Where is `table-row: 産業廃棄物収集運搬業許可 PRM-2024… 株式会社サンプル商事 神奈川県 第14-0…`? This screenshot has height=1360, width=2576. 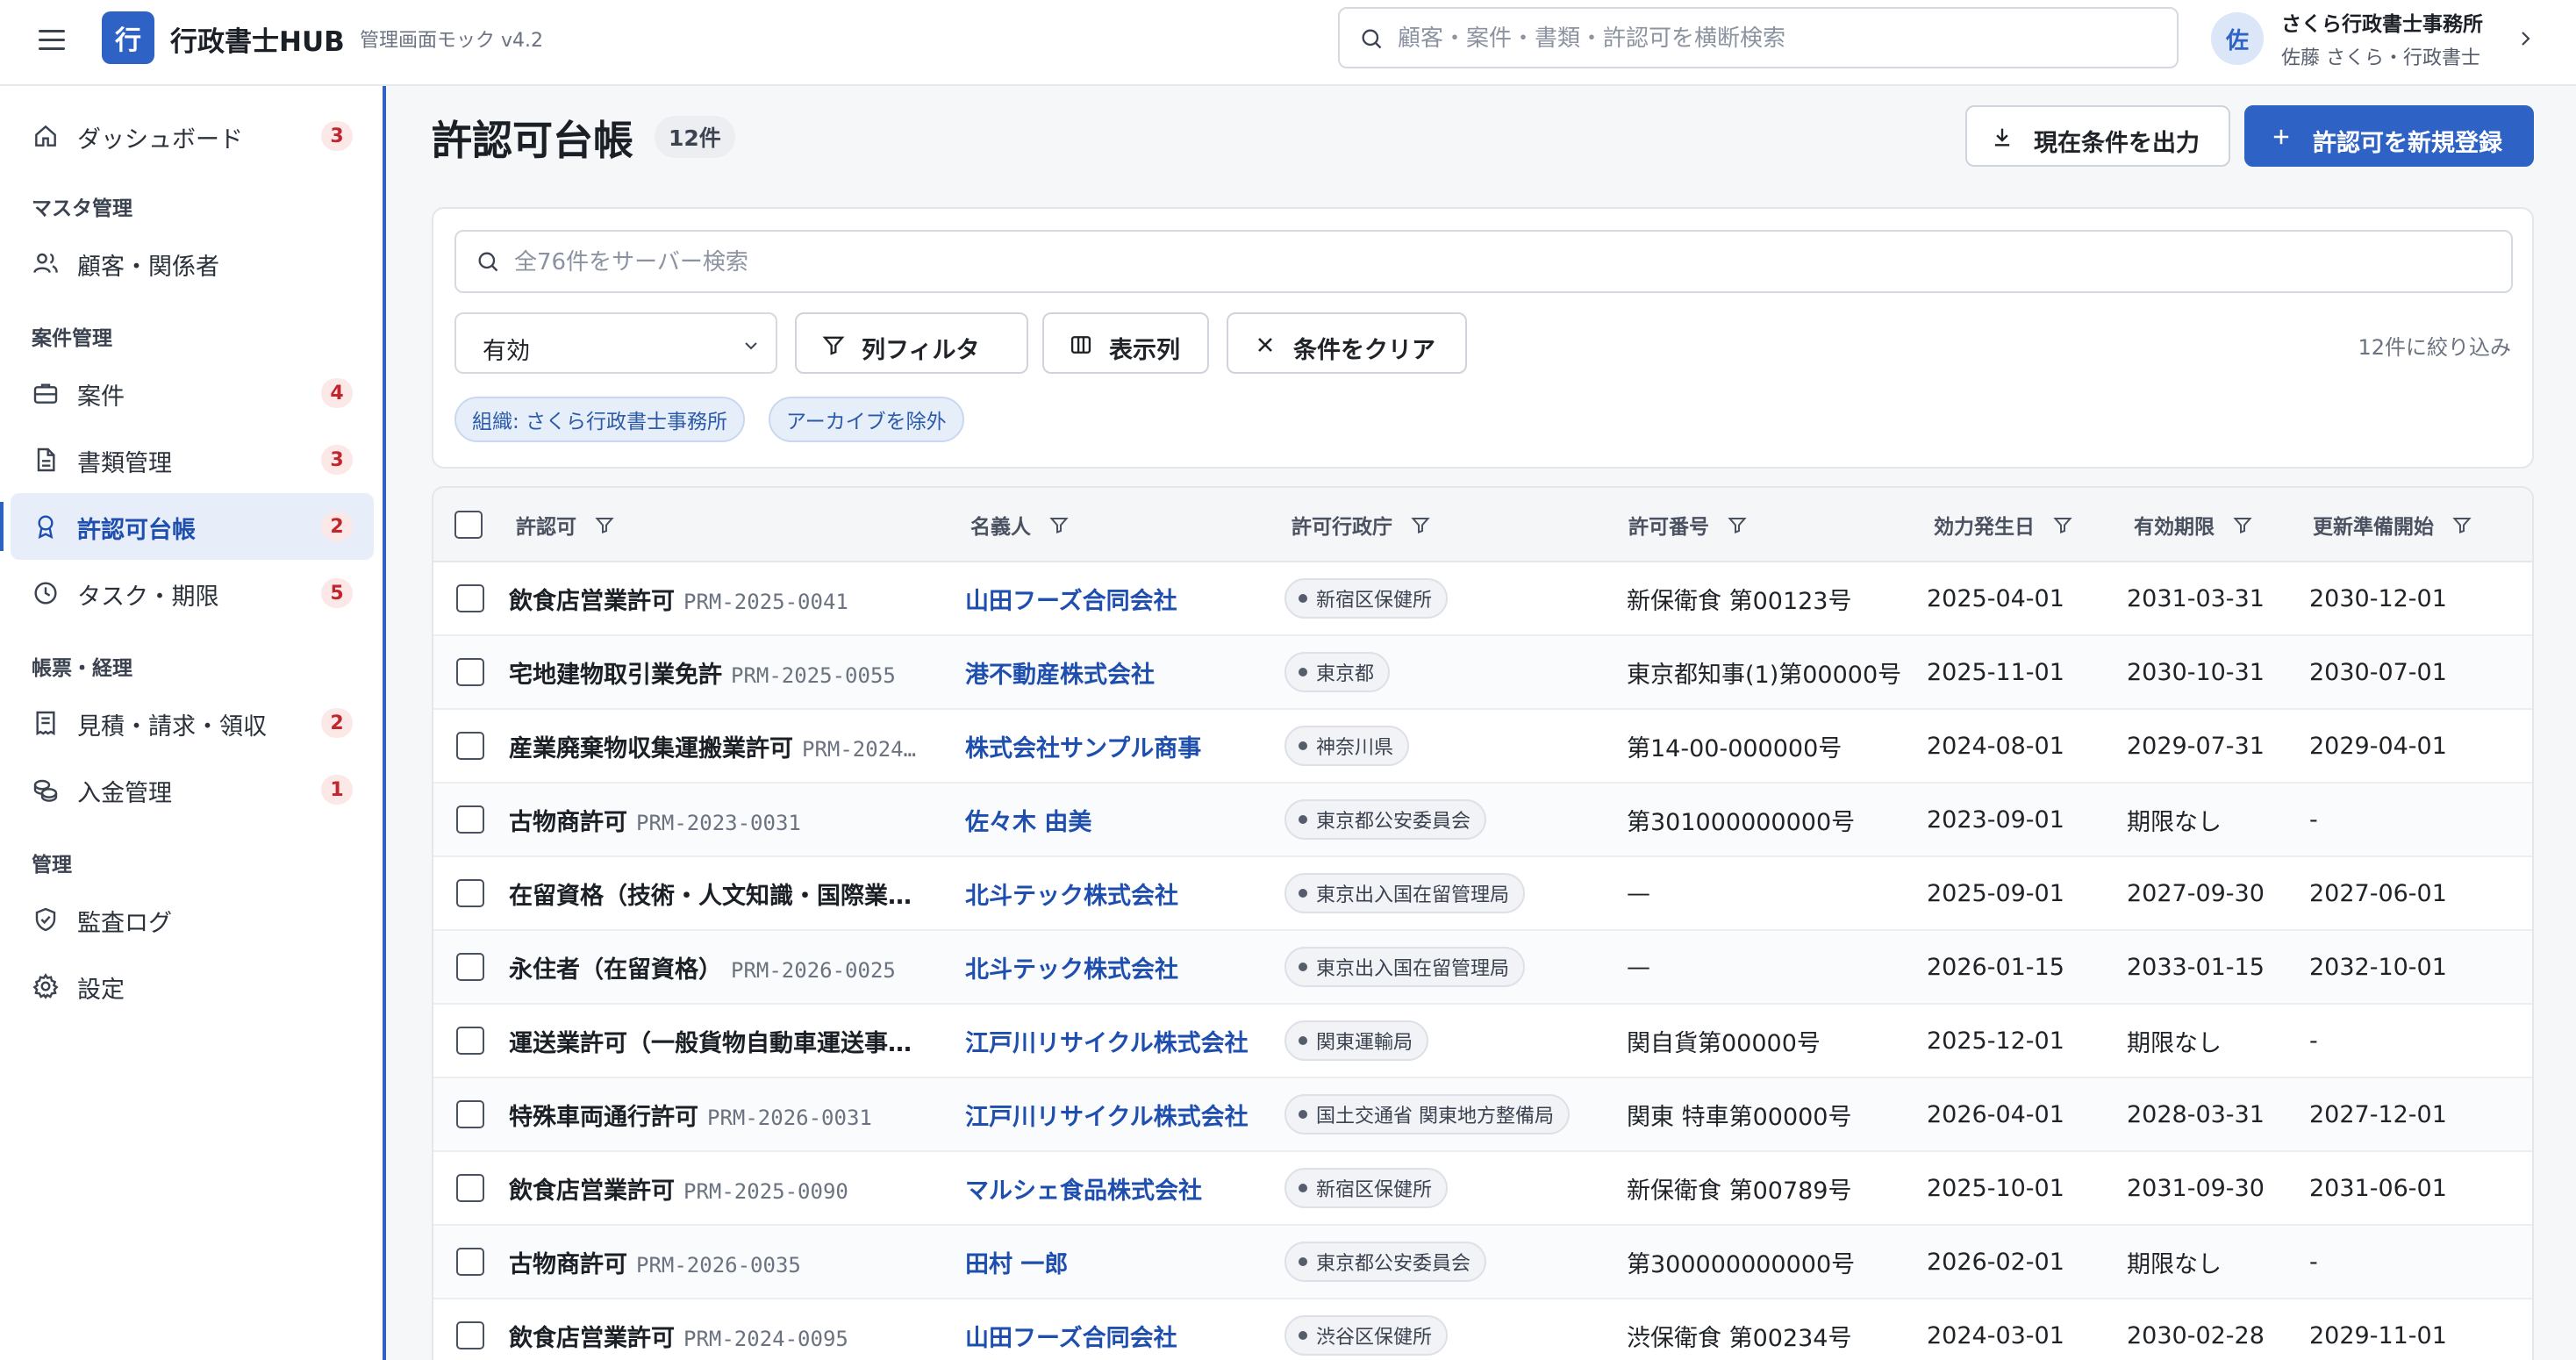 table-row: 産業廃棄物収集運搬業許可 PRM-2024… 株式会社サンプル商事 神奈川県 第14-0… is located at coordinates (1482, 746).